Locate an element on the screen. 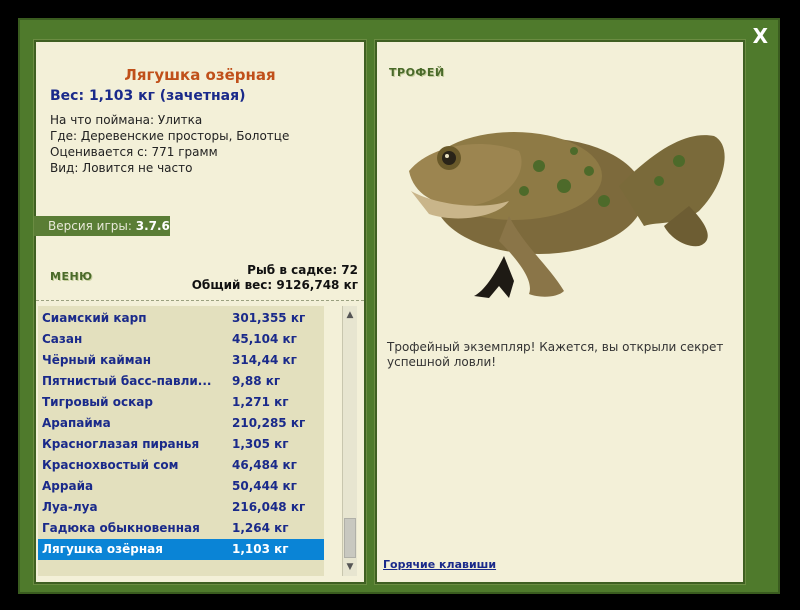 Image resolution: width=800 pixels, height=610 pixels. total-weight: Общий вес: 9126,748 кг is located at coordinates (274, 285).